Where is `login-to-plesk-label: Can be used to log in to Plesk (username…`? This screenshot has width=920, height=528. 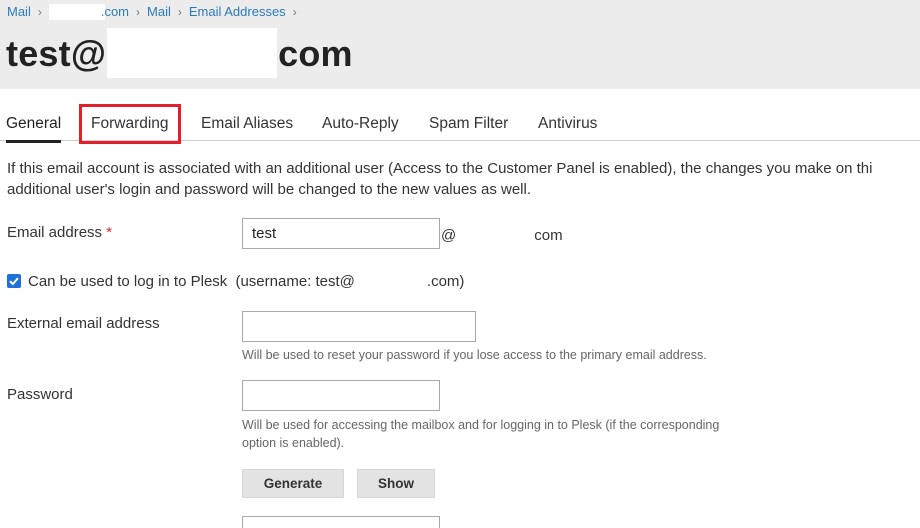
login-to-plesk-label: Can be used to log in to Plesk (username… is located at coordinates (246, 282).